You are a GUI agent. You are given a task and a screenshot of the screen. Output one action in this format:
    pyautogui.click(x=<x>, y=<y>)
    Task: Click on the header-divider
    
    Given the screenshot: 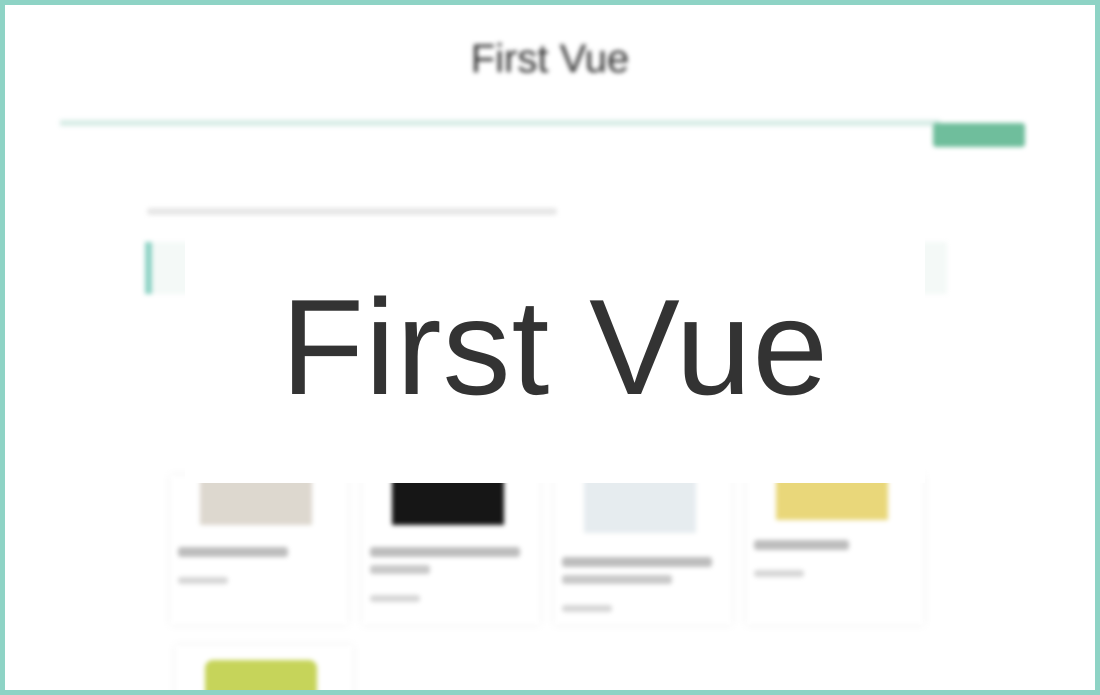 What is the action you would take?
    pyautogui.click(x=500, y=123)
    